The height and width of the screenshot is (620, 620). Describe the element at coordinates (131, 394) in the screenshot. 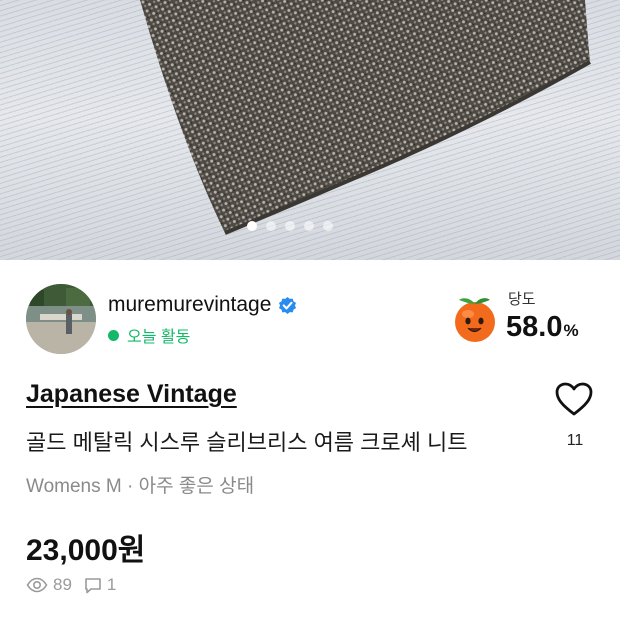

I see `brand-link: Japanese Vintage` at that location.